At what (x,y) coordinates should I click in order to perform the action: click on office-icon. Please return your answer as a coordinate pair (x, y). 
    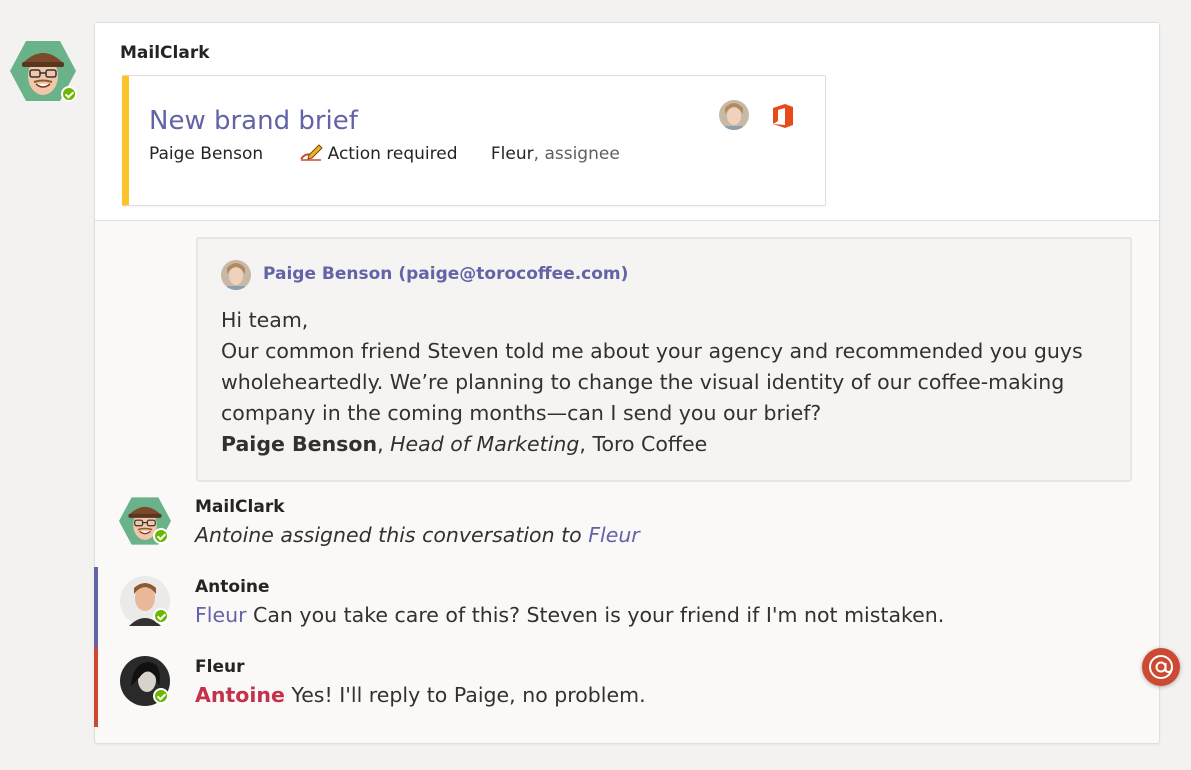
    Looking at the image, I should click on (783, 116).